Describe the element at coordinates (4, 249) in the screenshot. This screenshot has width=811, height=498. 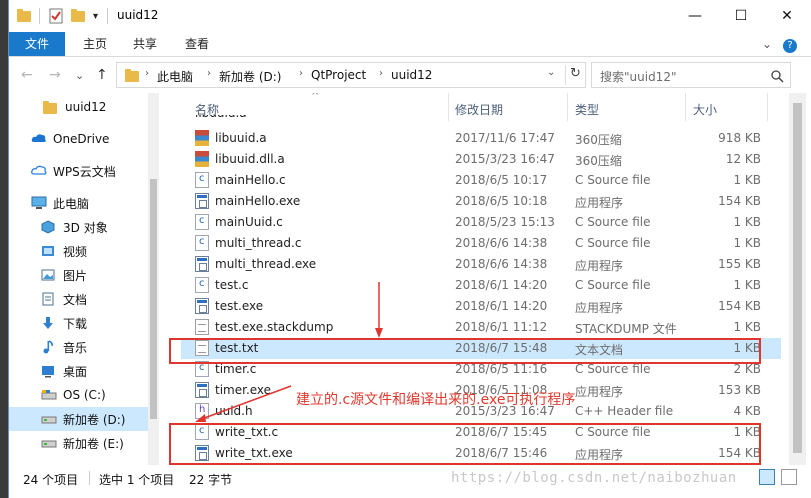
I see `desktop-background` at that location.